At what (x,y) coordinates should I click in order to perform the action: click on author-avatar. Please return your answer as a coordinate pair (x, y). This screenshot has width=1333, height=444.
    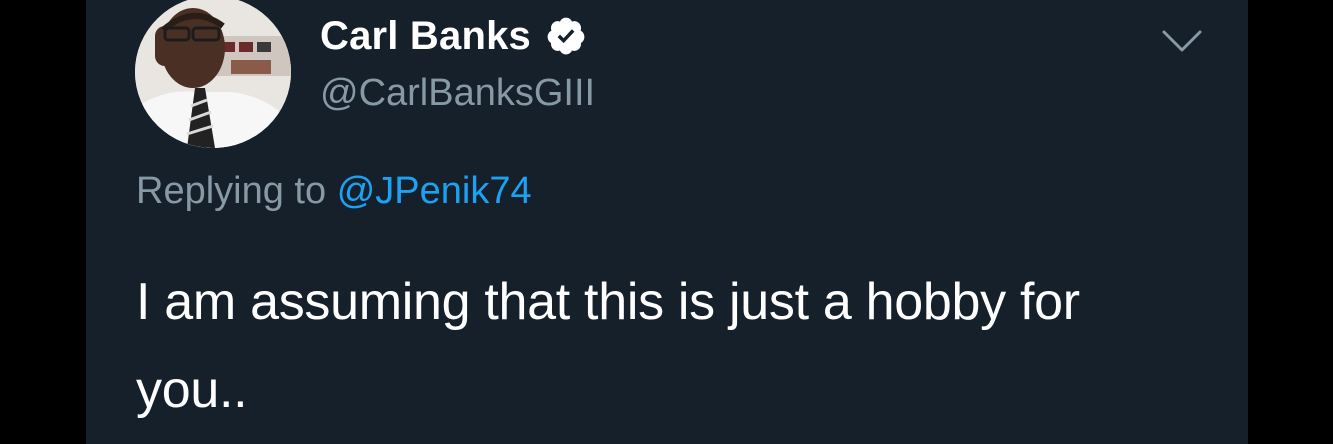
    Looking at the image, I should click on (213, 74).